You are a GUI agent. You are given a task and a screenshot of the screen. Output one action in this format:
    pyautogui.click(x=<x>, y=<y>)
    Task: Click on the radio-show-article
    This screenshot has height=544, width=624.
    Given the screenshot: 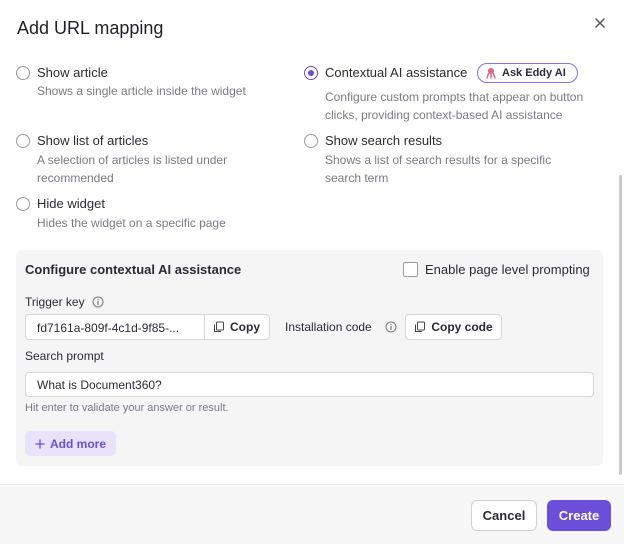 What is the action you would take?
    pyautogui.click(x=23, y=73)
    